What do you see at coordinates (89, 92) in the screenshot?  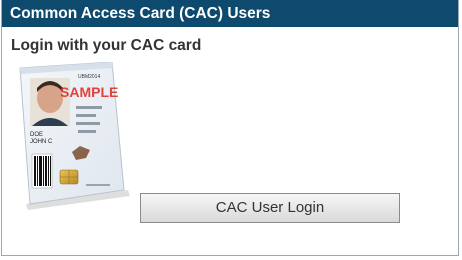 I see `sample-watermark: SAMPLE` at bounding box center [89, 92].